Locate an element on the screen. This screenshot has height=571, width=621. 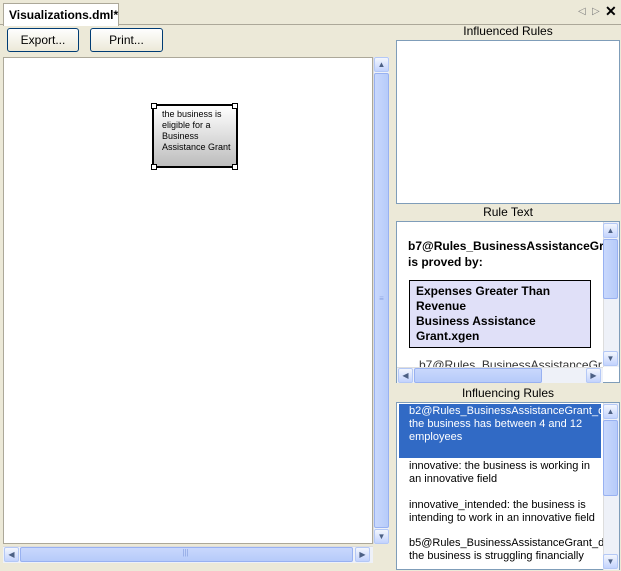
rule-text-heading-line1: b7@Rules_BusinessAssistanceGr is located at coordinates (505, 246).